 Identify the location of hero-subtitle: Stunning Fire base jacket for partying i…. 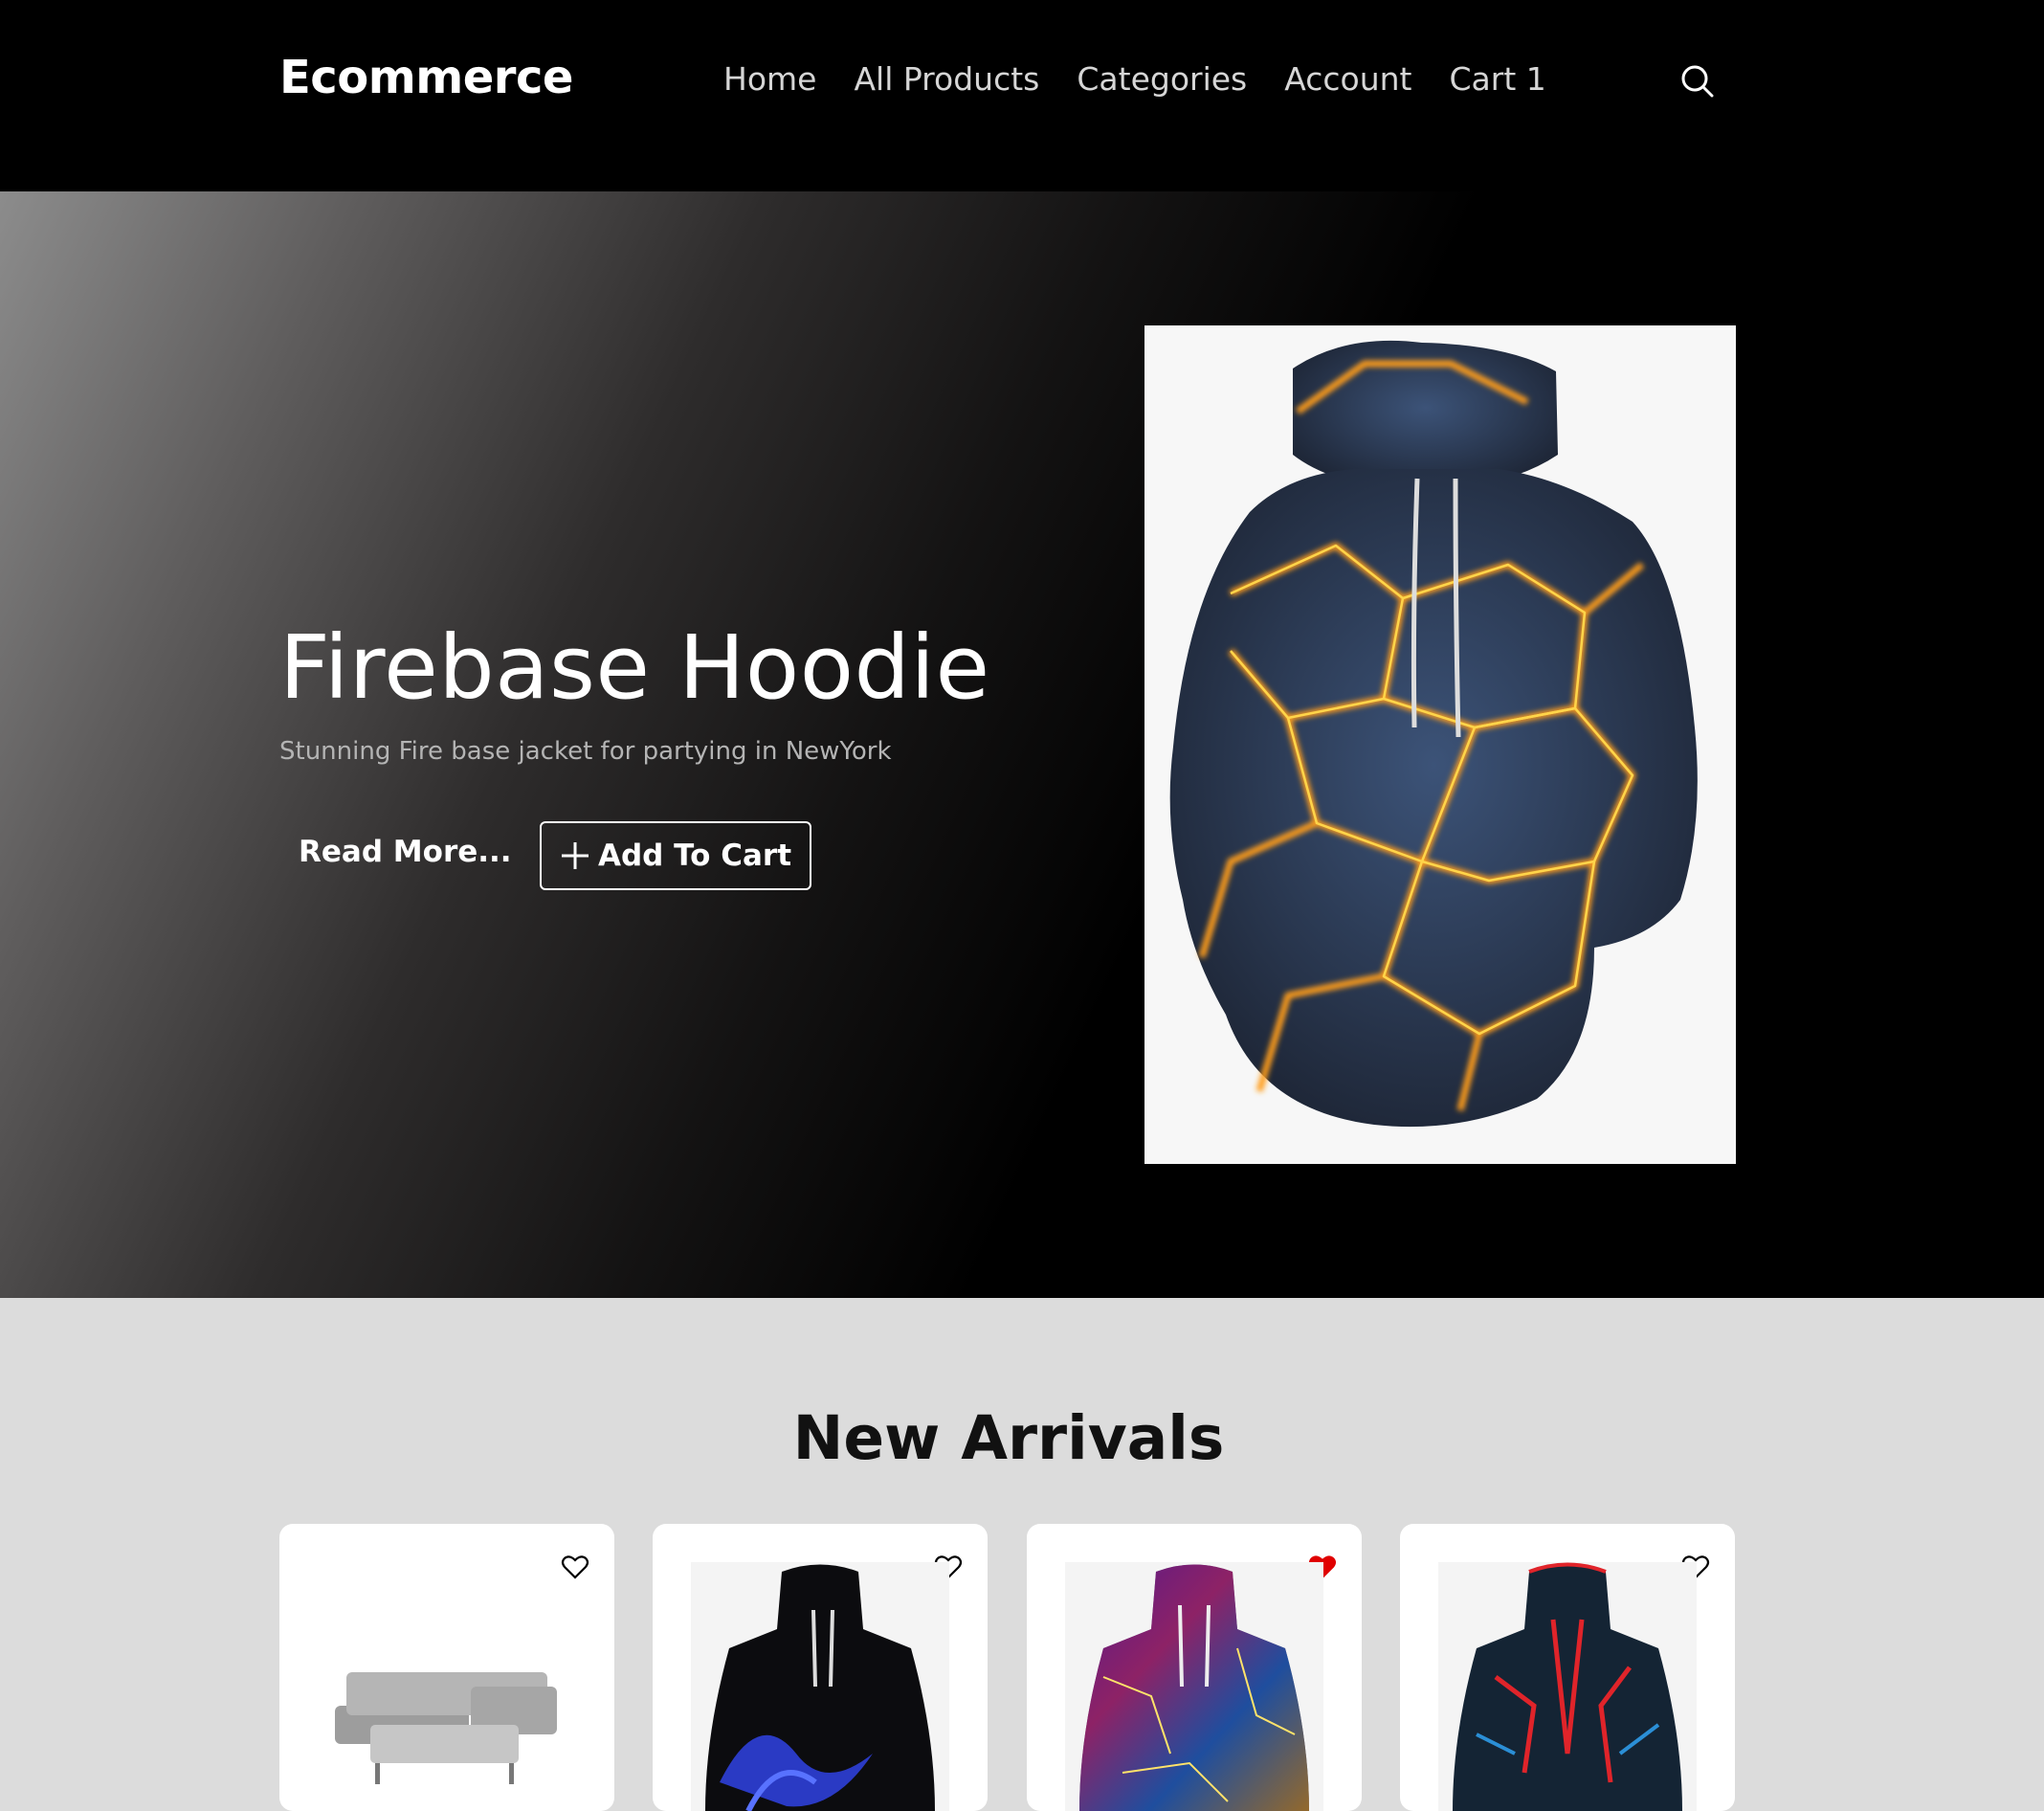
(585, 751).